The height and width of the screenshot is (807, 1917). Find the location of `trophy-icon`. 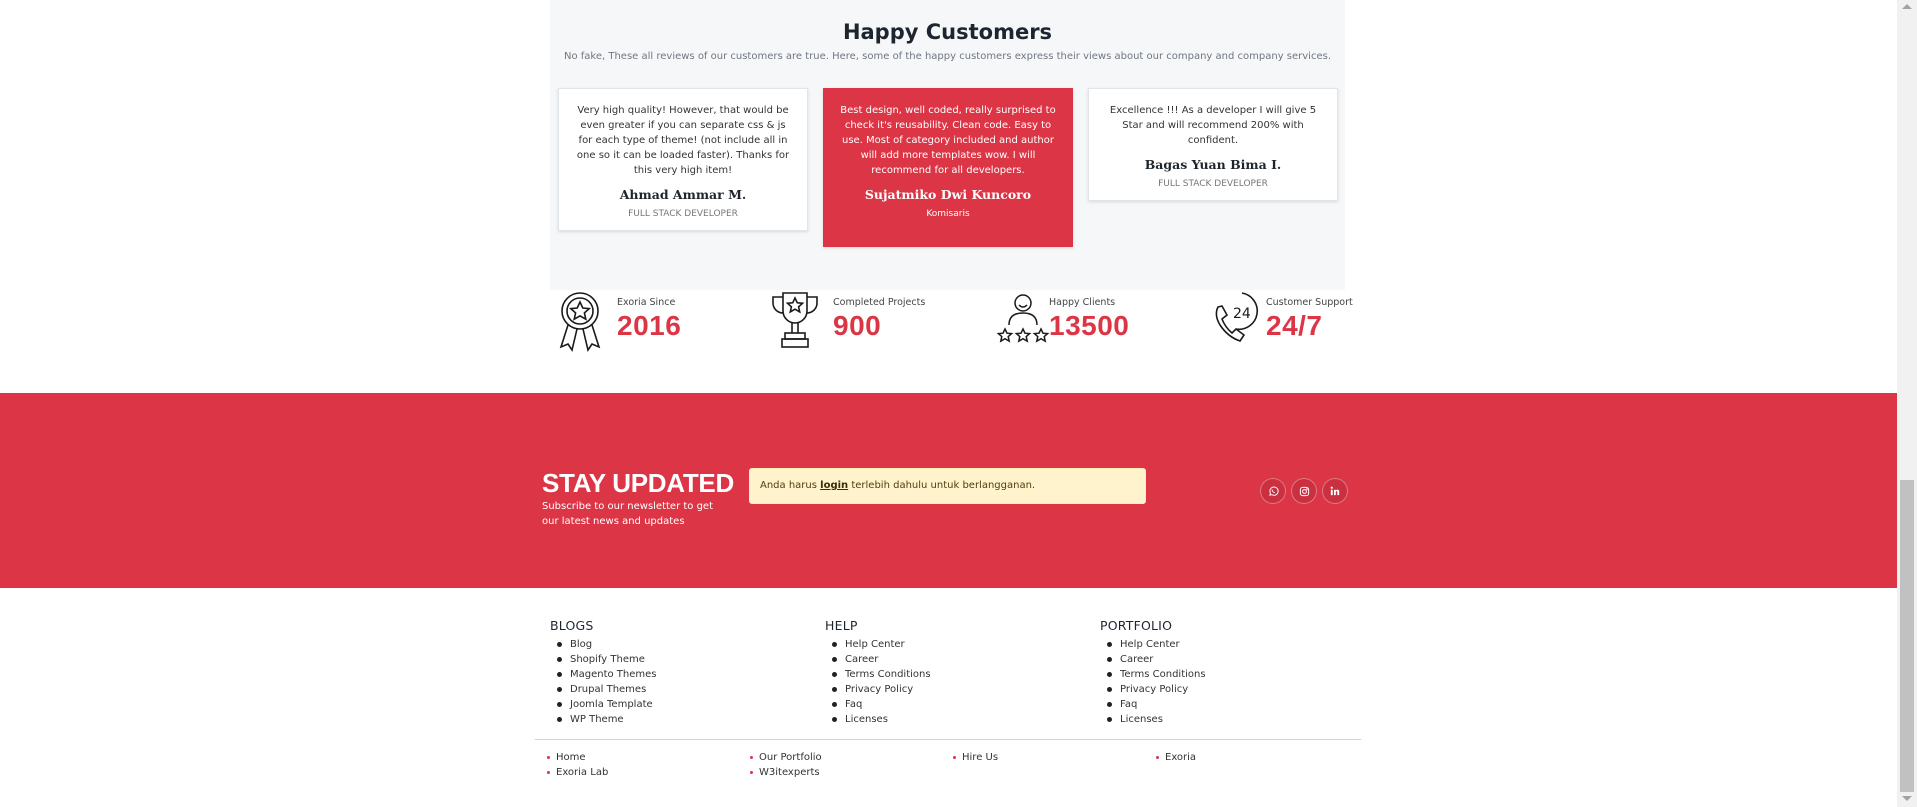

trophy-icon is located at coordinates (795, 320).